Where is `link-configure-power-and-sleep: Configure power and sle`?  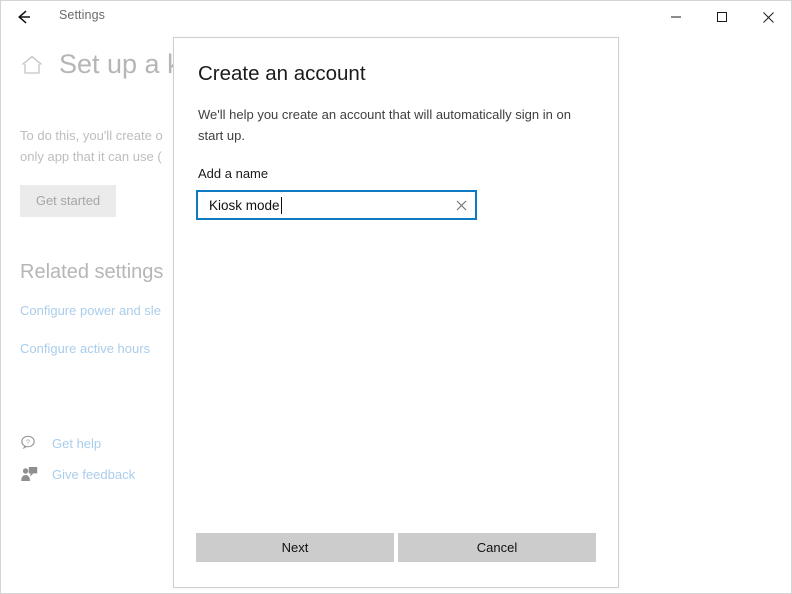
link-configure-power-and-sleep: Configure power and sle is located at coordinates (90, 310).